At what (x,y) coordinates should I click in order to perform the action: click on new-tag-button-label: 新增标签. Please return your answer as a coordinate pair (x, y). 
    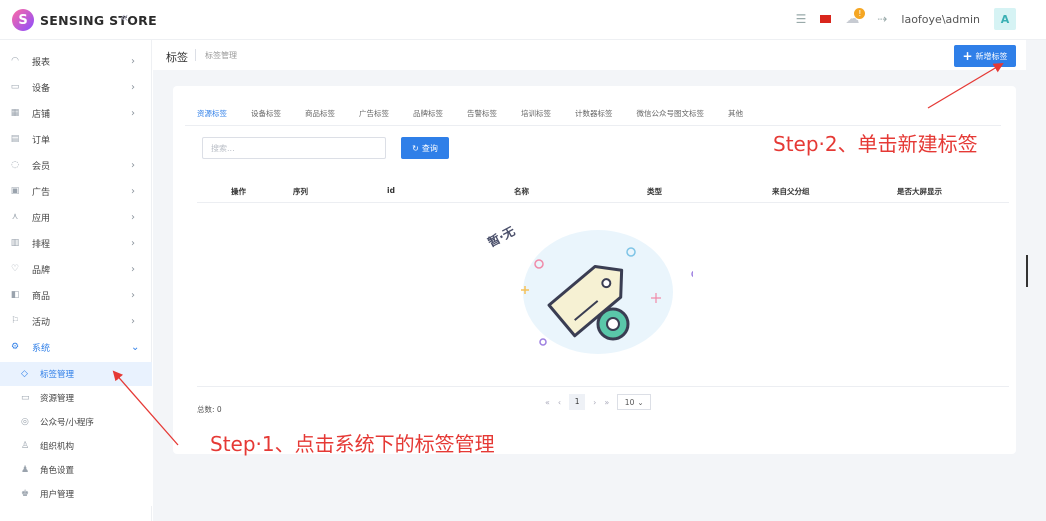
    Looking at the image, I should click on (991, 56).